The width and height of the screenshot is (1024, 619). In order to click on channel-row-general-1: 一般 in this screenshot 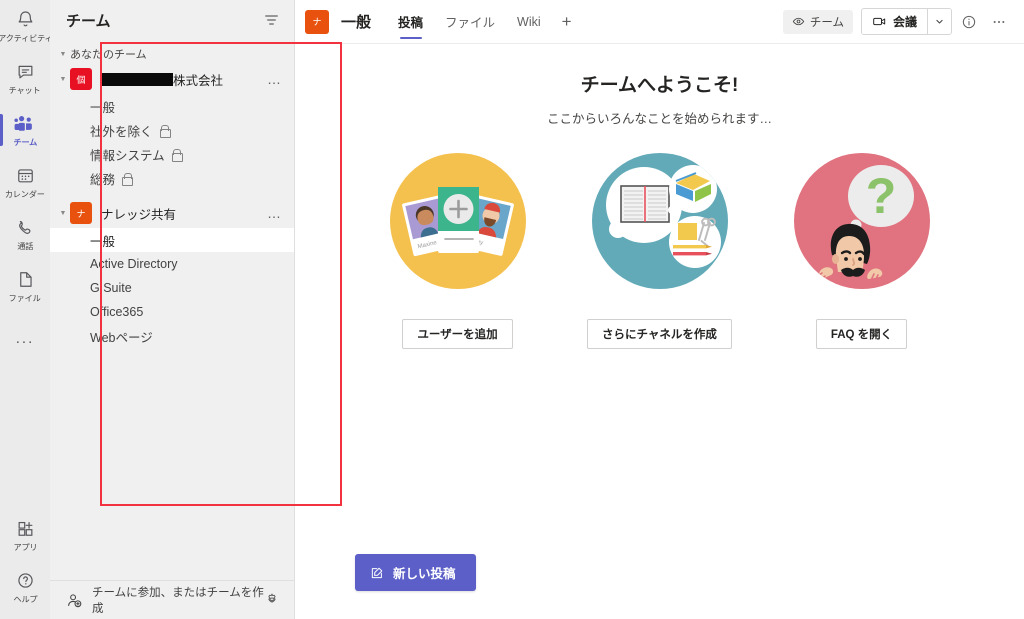, I will do `click(172, 106)`.